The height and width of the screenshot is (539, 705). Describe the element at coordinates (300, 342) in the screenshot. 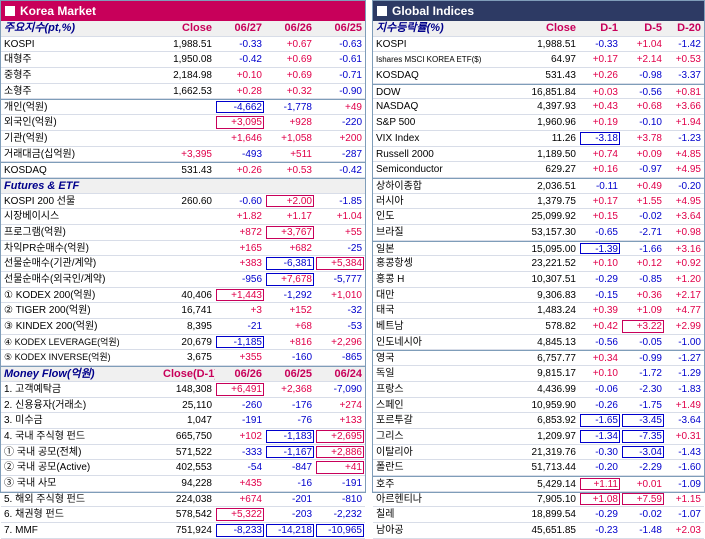

I see `value-cell: +816` at that location.